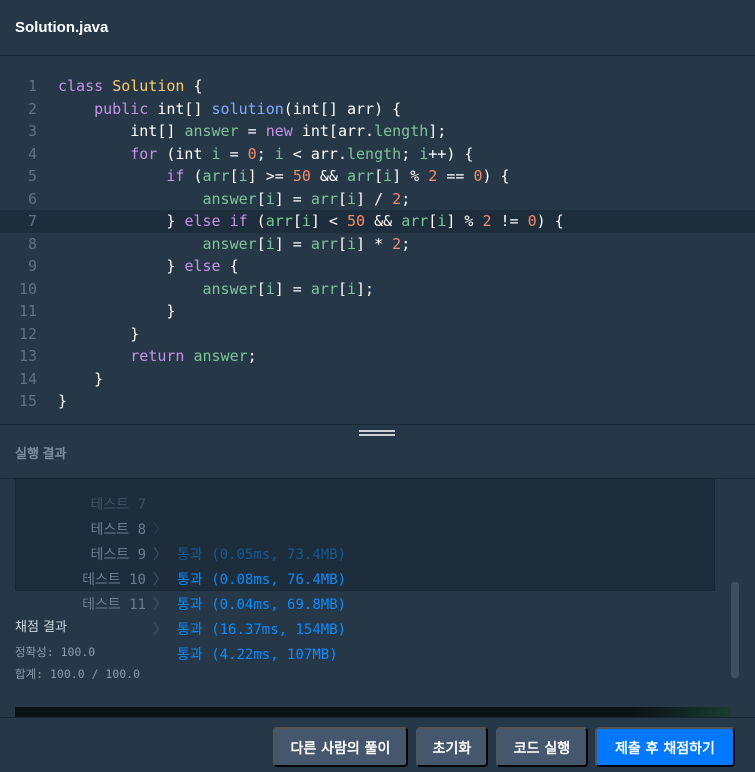  What do you see at coordinates (27, 378) in the screenshot?
I see `line-number: 14` at bounding box center [27, 378].